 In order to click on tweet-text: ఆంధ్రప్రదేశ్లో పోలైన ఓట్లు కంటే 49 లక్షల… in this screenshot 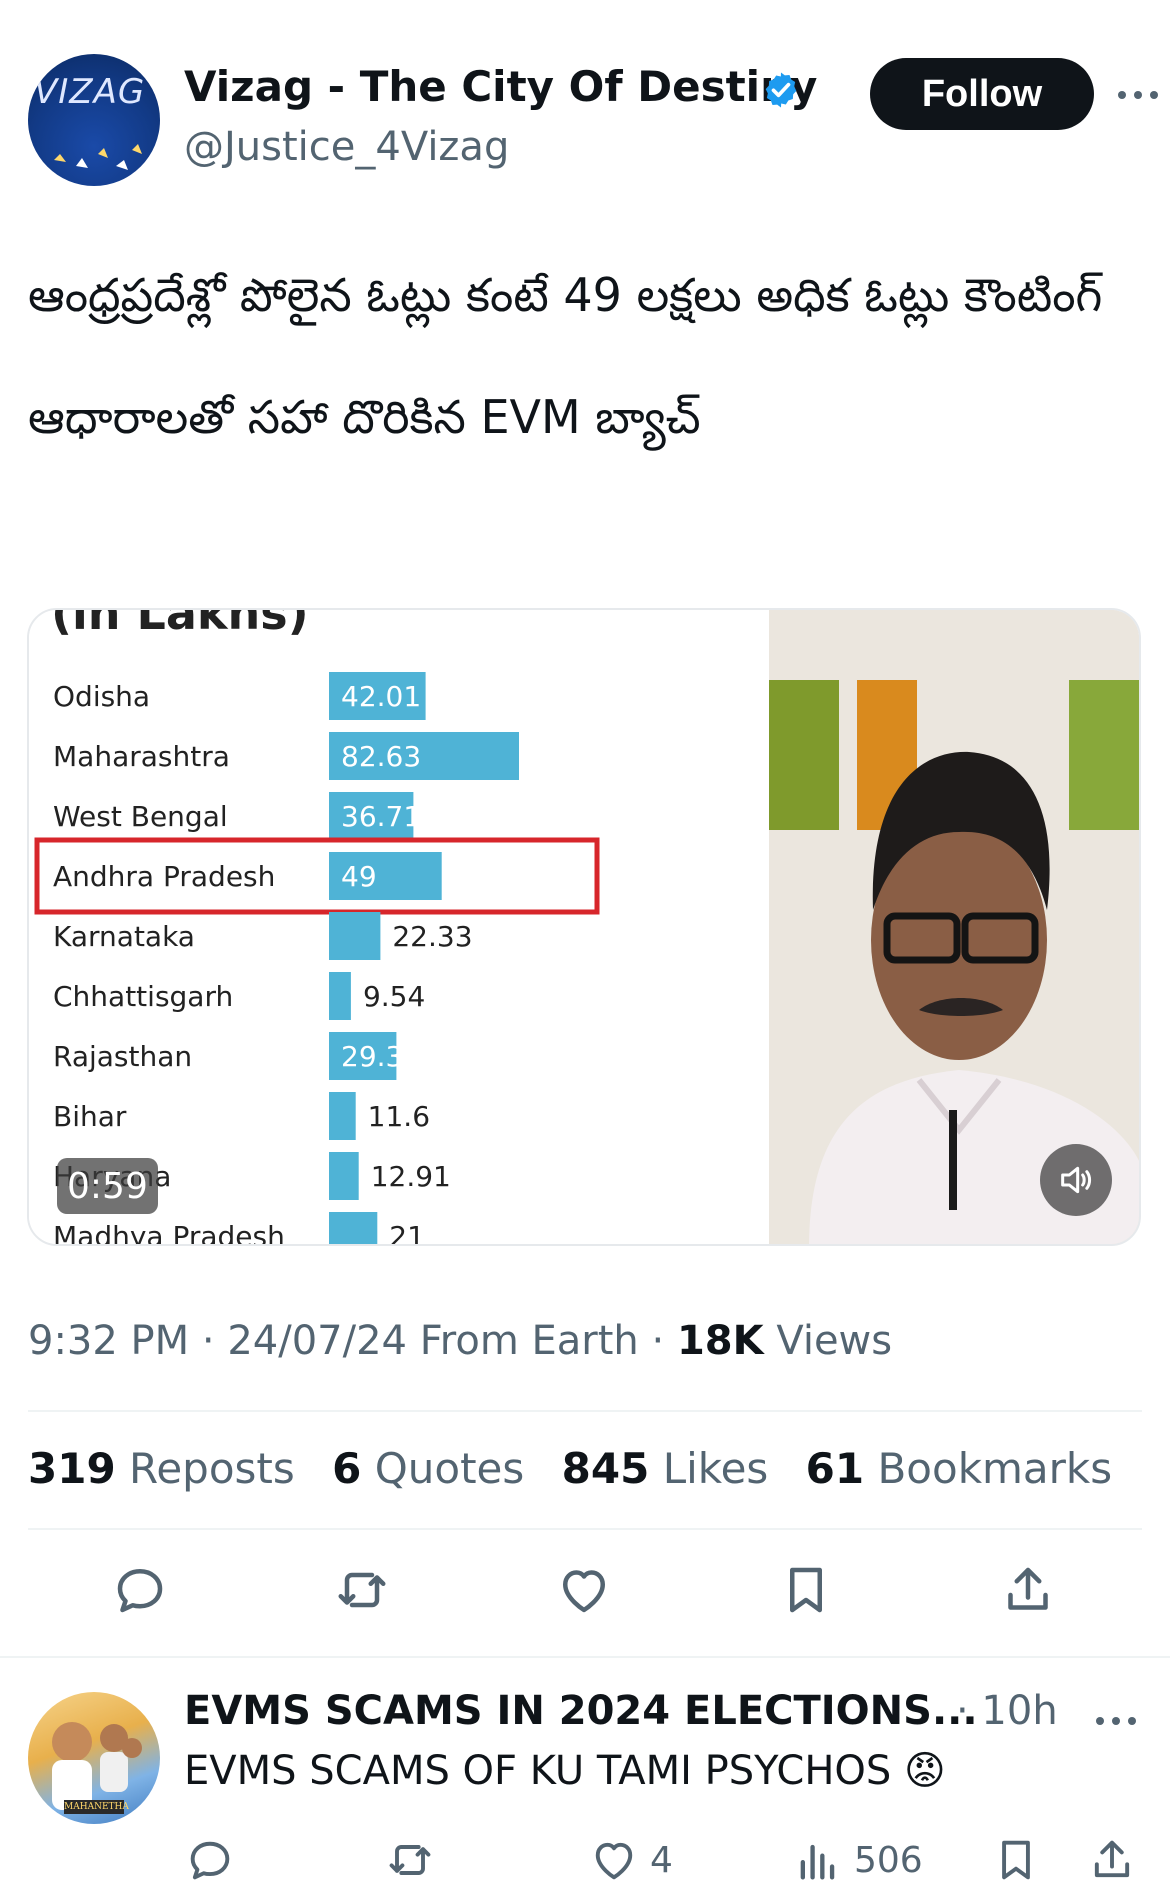, I will do `click(583, 356)`.